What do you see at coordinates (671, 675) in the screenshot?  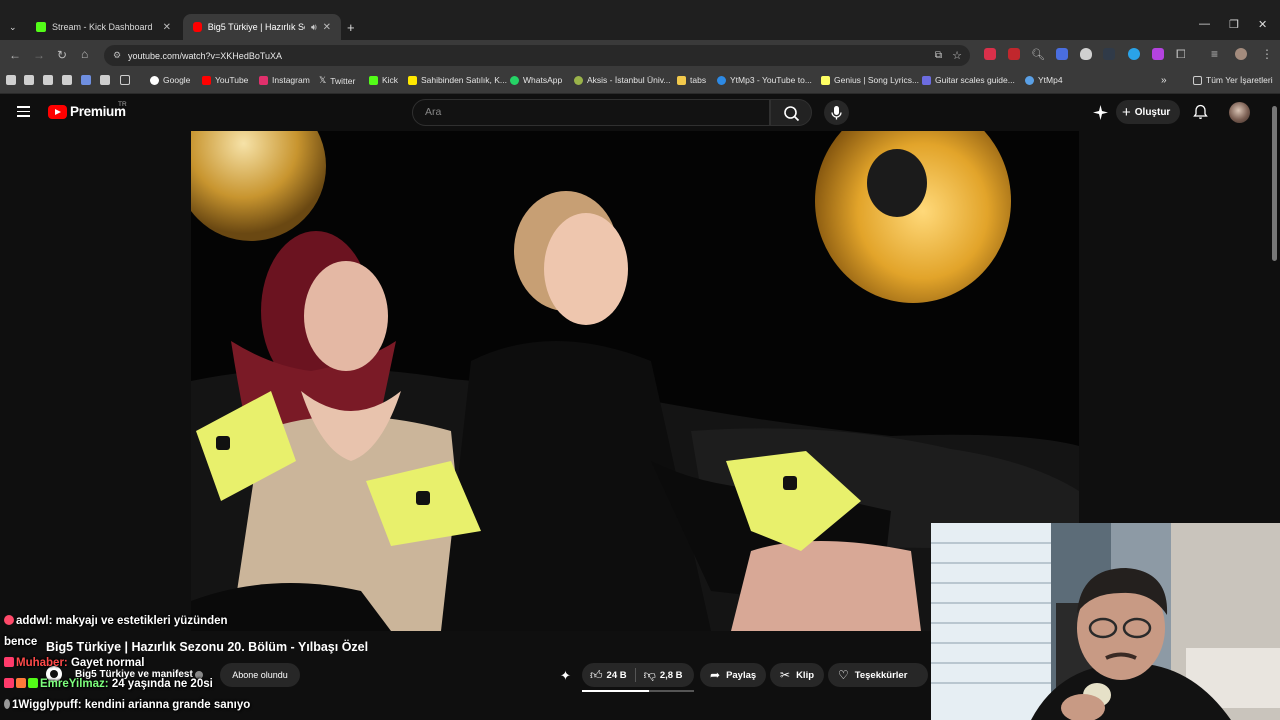 I see `dislike-count: 2,8 B` at bounding box center [671, 675].